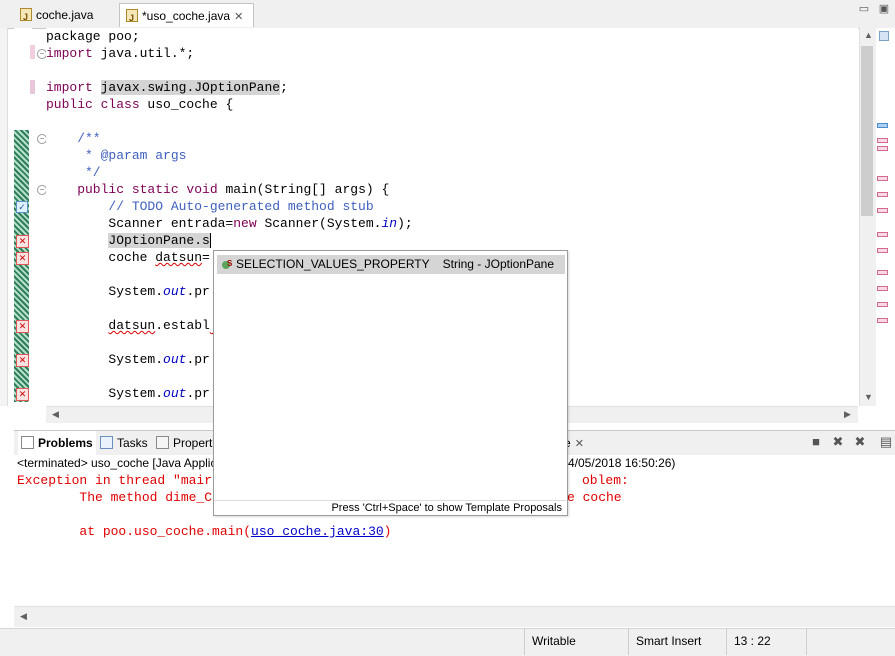 The image size is (895, 656). I want to click on code-line: */, so click(73, 172).